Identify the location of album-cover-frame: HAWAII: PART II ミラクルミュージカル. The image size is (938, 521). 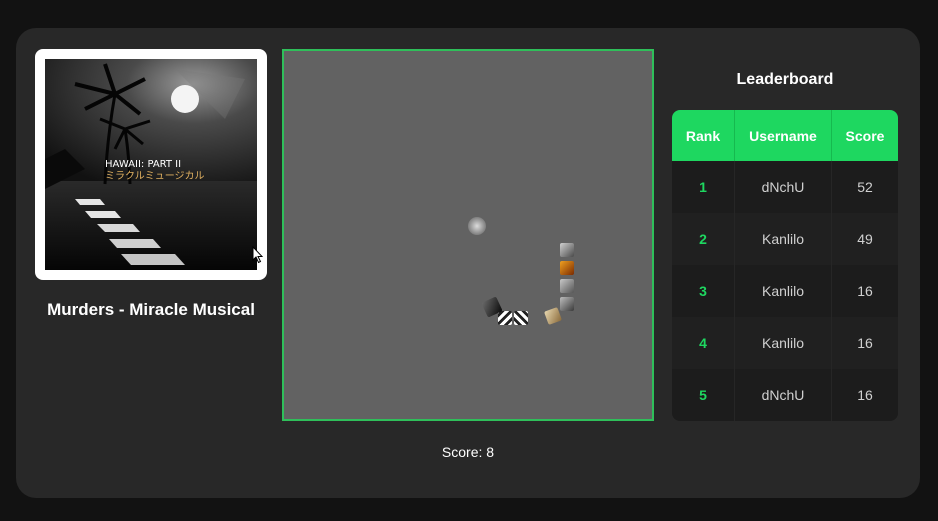
(151, 164).